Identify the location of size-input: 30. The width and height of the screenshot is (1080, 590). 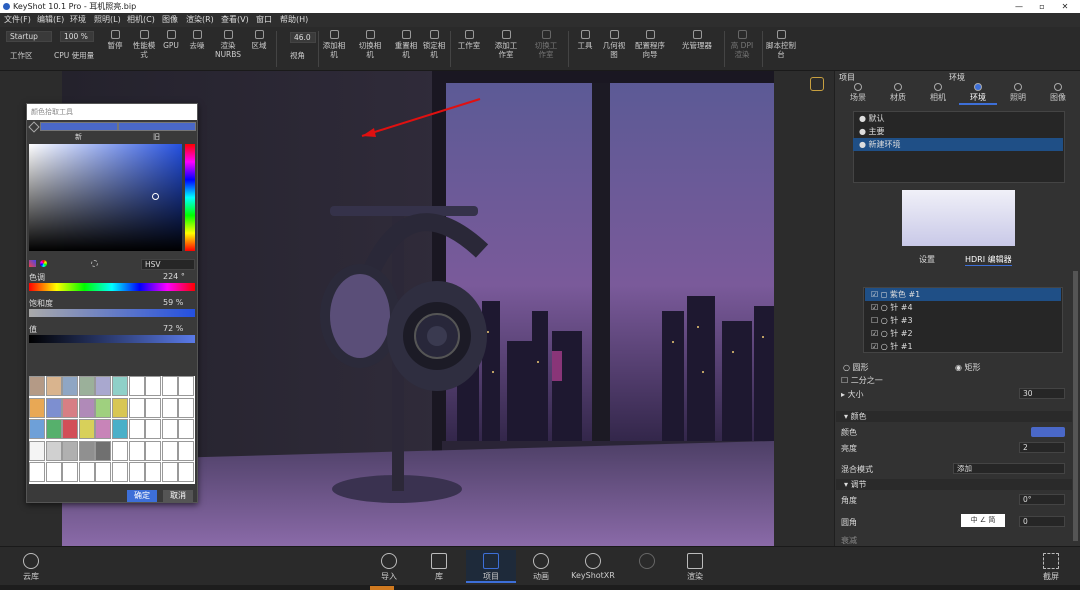
(1042, 393).